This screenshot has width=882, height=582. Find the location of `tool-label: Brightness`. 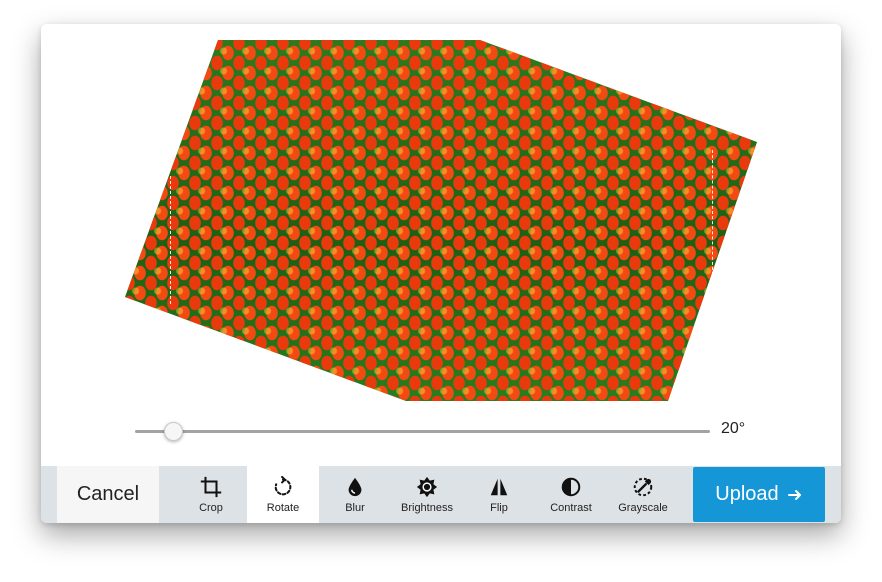

tool-label: Brightness is located at coordinates (427, 508).